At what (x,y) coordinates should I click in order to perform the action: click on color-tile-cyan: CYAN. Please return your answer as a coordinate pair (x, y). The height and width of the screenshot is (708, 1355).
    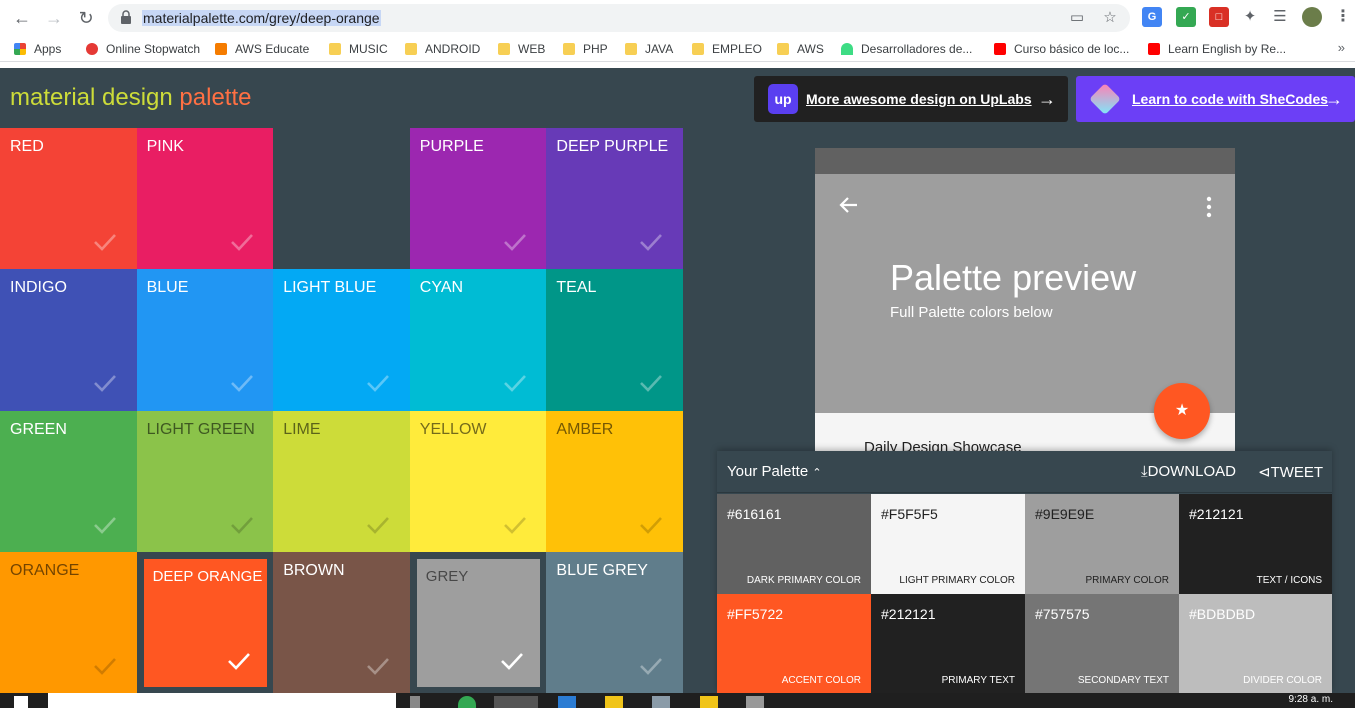
    Looking at the image, I should click on (478, 340).